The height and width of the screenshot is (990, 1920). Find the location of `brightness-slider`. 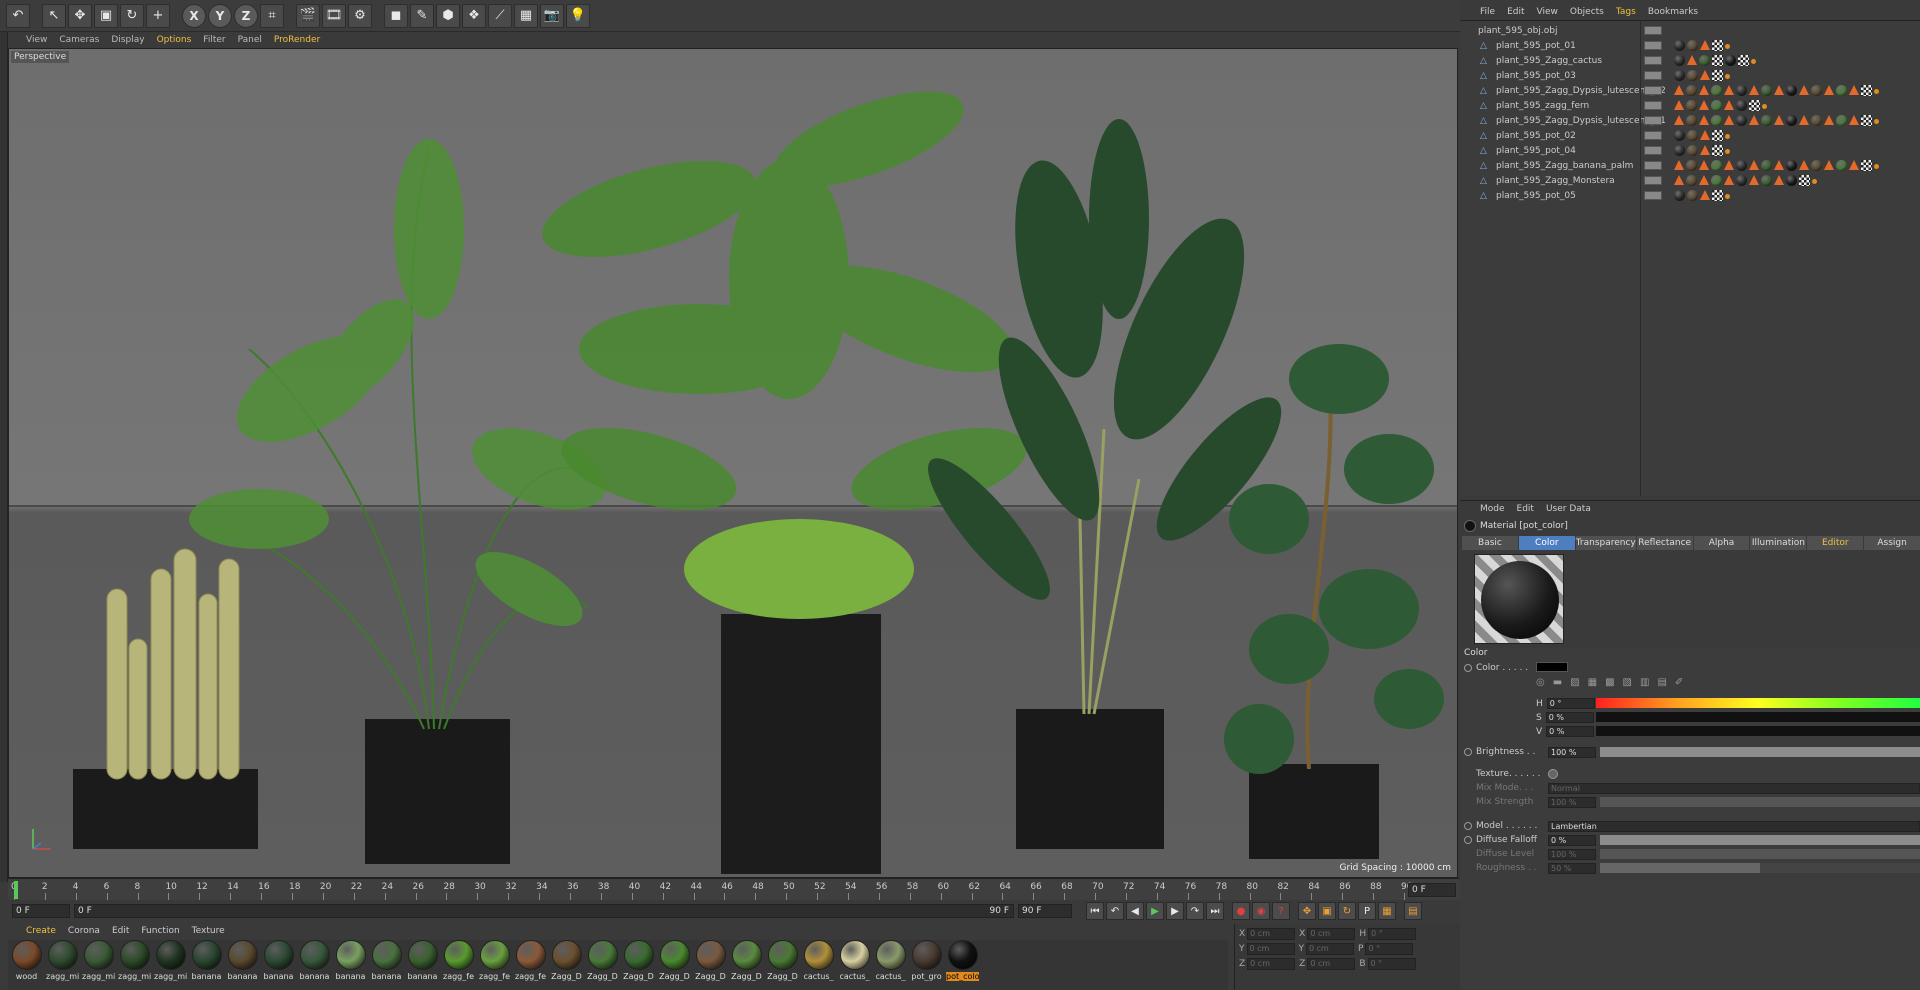

brightness-slider is located at coordinates (1760, 752).